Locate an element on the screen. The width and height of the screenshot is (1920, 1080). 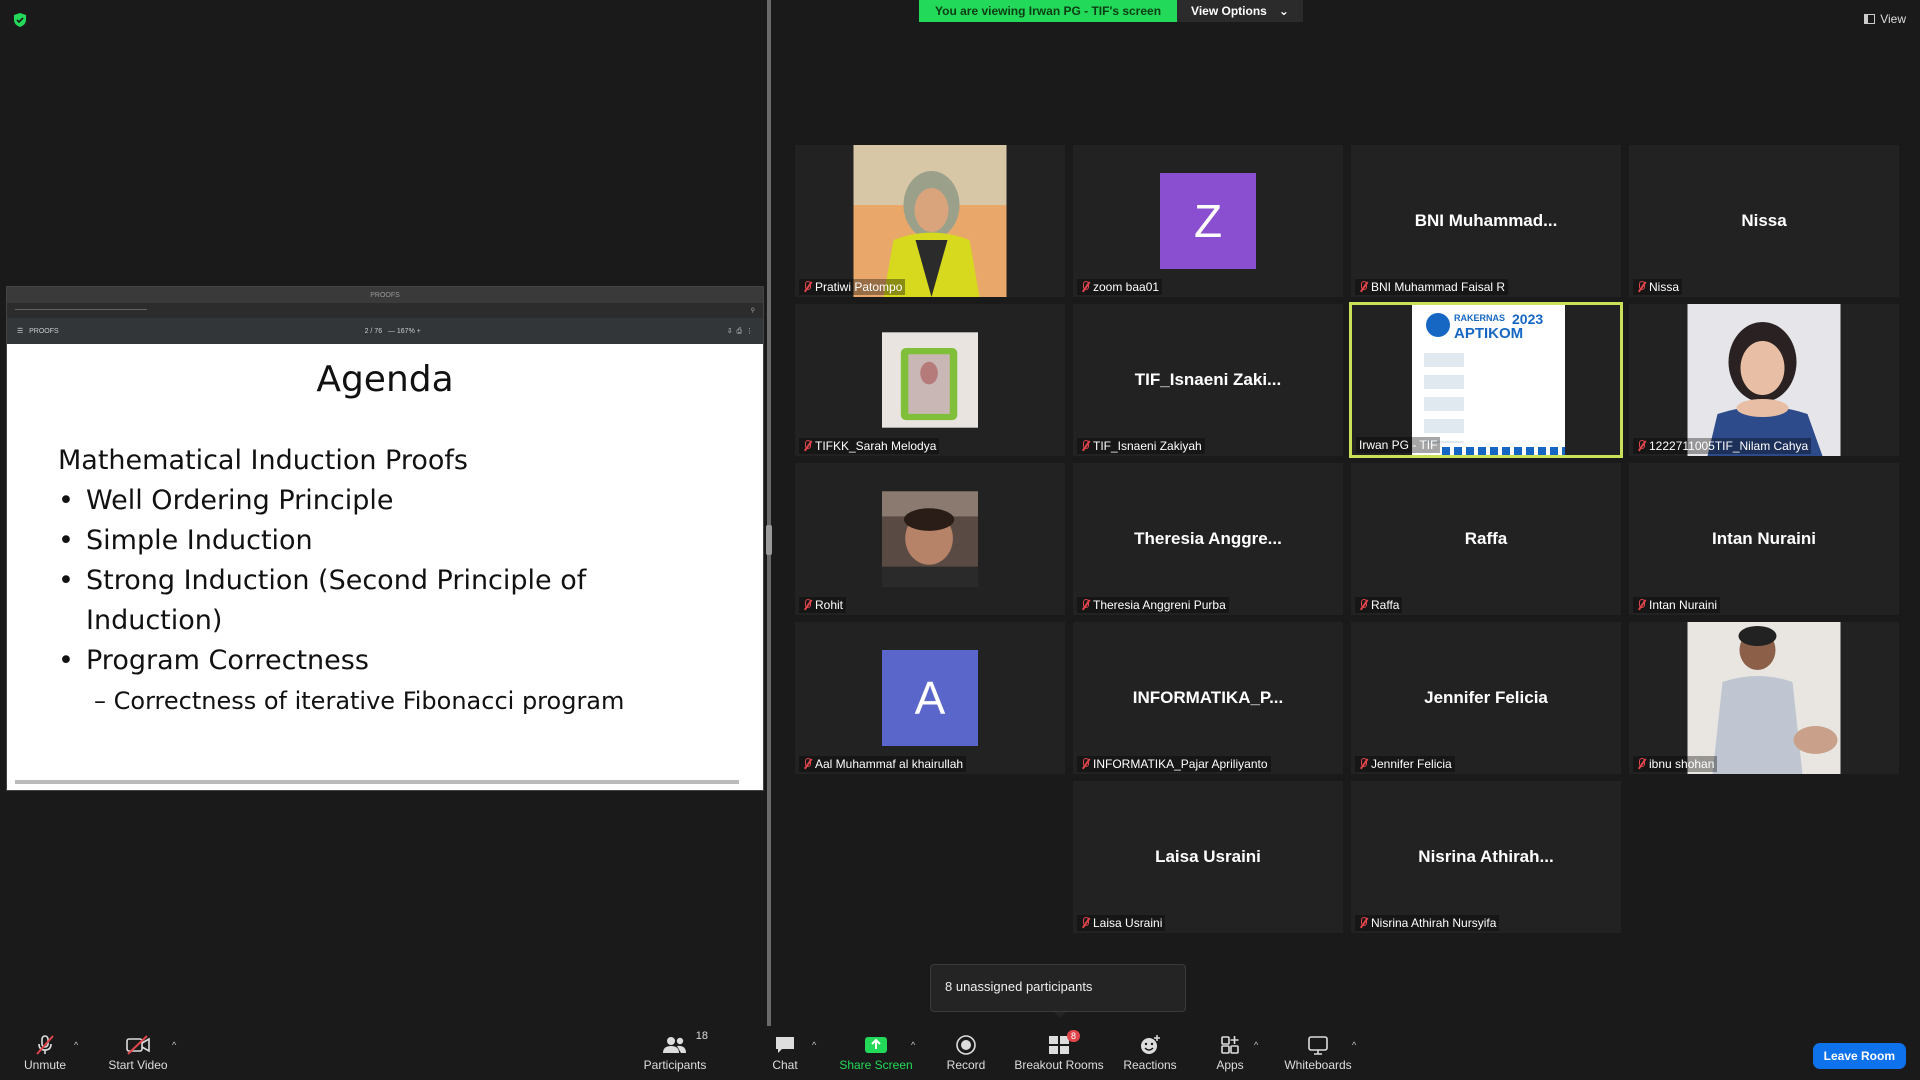
participant-tile: TIFKK_Sarah Melodya is located at coordinates (930, 380).